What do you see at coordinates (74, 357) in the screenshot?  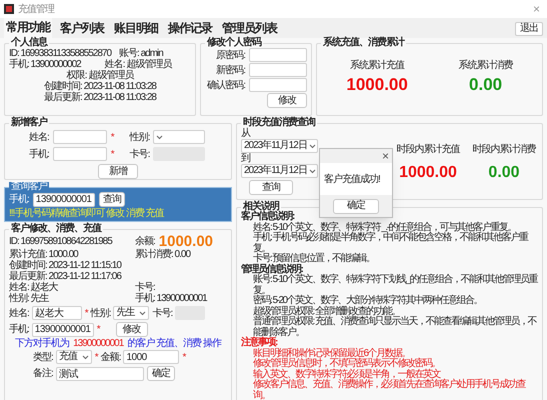 I see `type-dropdown: 充值` at bounding box center [74, 357].